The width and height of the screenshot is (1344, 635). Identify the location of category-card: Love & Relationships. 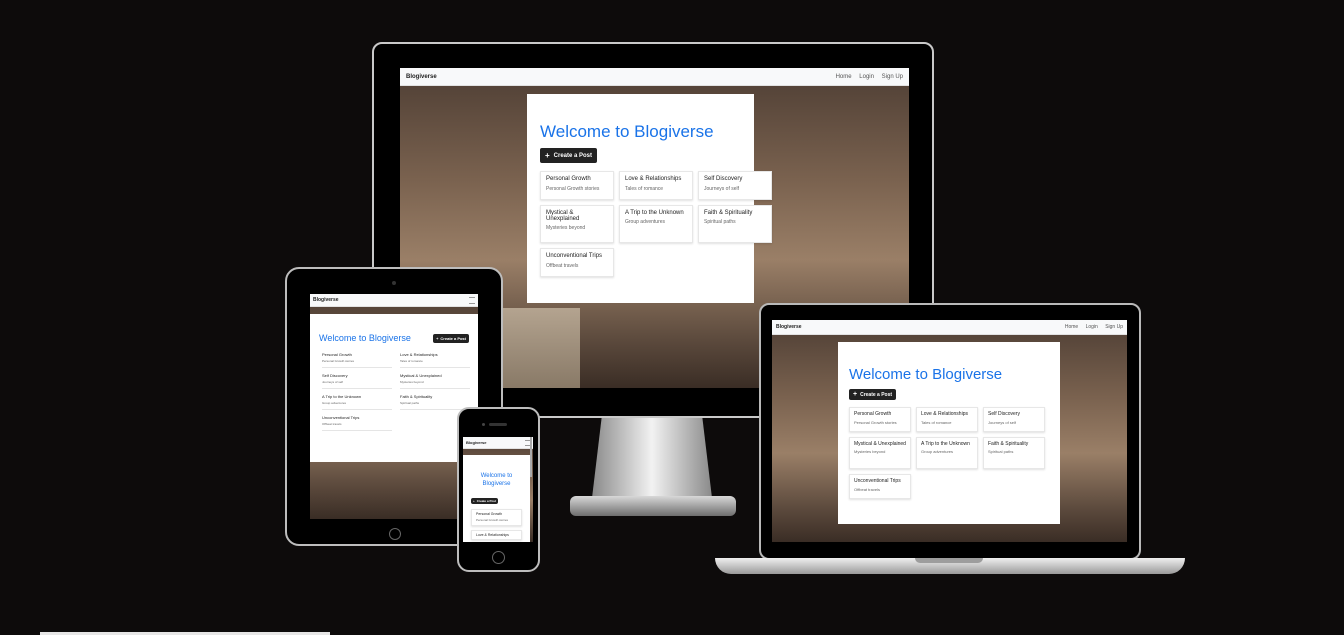
(496, 534).